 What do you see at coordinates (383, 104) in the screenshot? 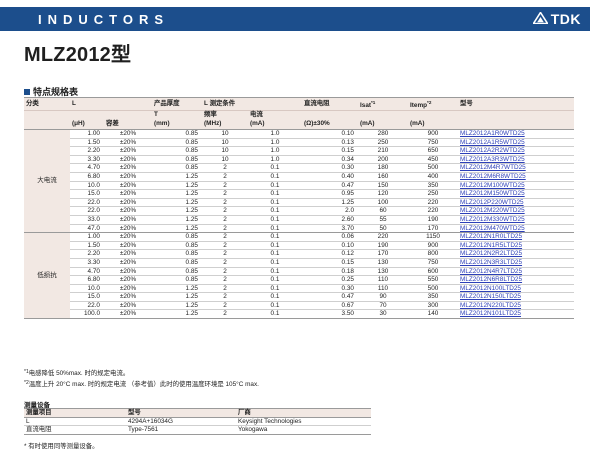
I see `col-header-isat: Isat*1` at bounding box center [383, 104].